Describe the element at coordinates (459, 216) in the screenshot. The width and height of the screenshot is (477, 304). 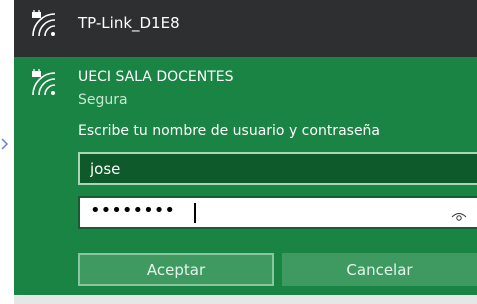
I see `reveal-password-eye-icon` at that location.